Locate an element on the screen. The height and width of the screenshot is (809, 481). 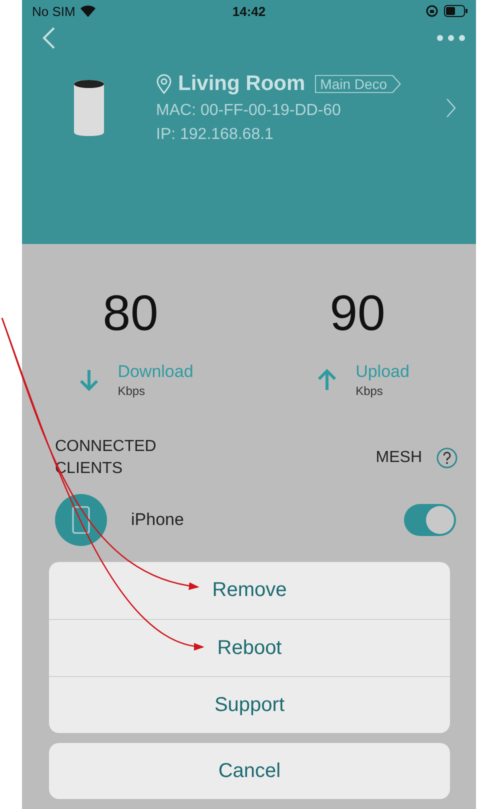
device-avatar is located at coordinates (81, 520).